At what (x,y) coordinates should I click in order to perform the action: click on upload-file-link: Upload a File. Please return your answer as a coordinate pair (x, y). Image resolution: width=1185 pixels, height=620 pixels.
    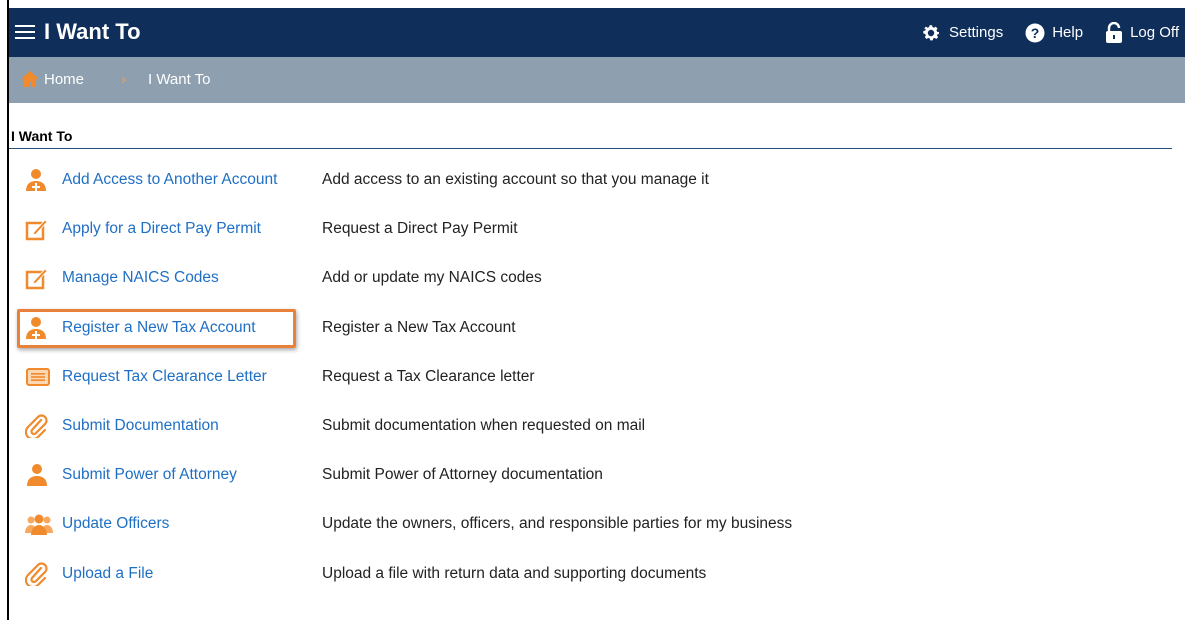
    Looking at the image, I should click on (107, 574).